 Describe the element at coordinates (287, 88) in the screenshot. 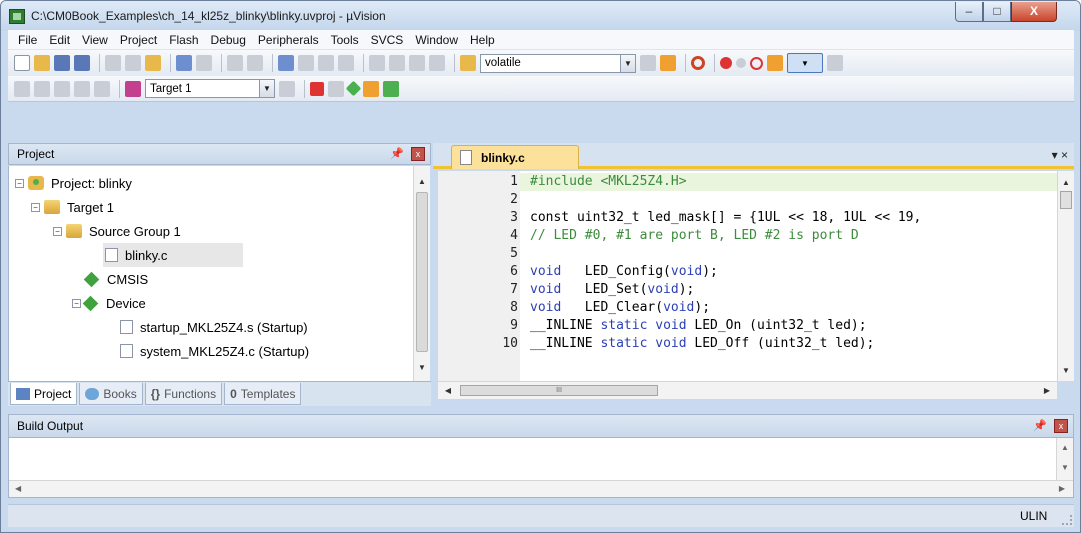

I see `target-options-icon` at that location.